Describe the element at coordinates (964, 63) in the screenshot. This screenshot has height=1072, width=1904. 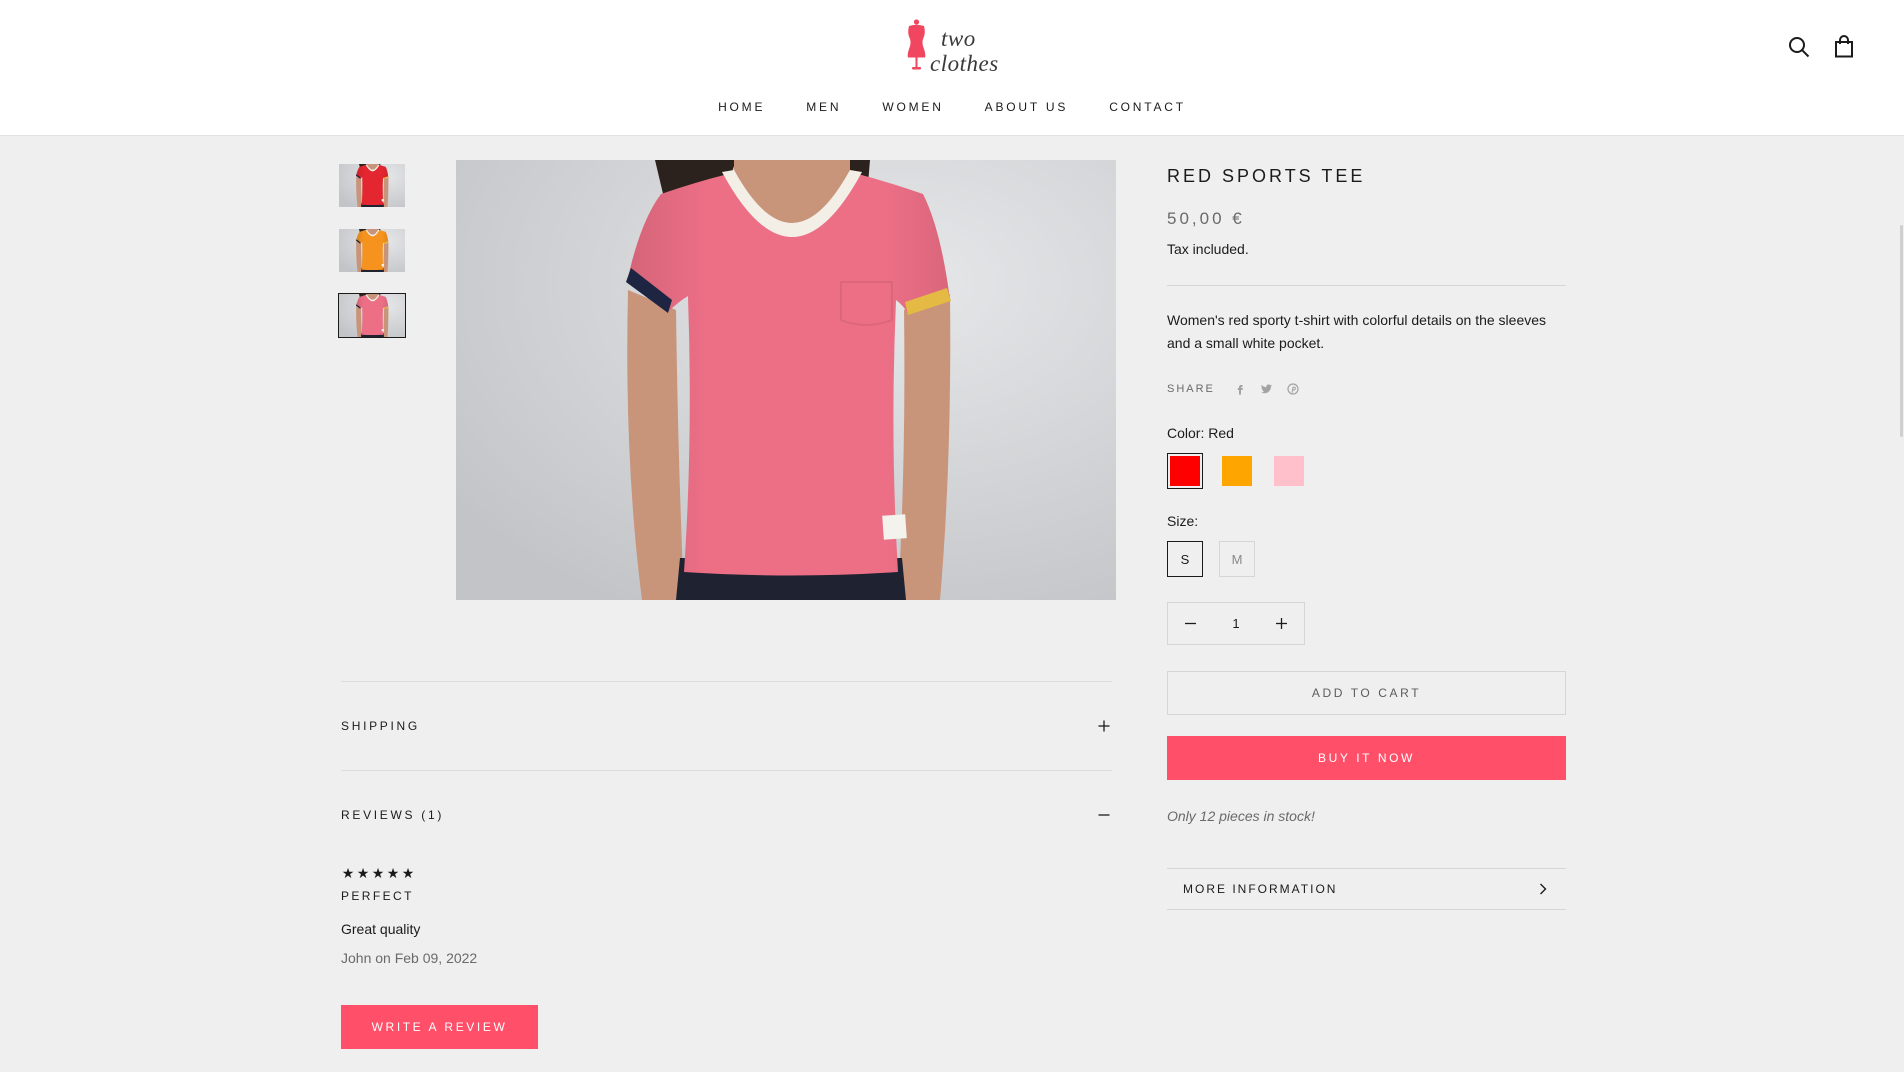
I see `logo-text-line2: clothes` at that location.